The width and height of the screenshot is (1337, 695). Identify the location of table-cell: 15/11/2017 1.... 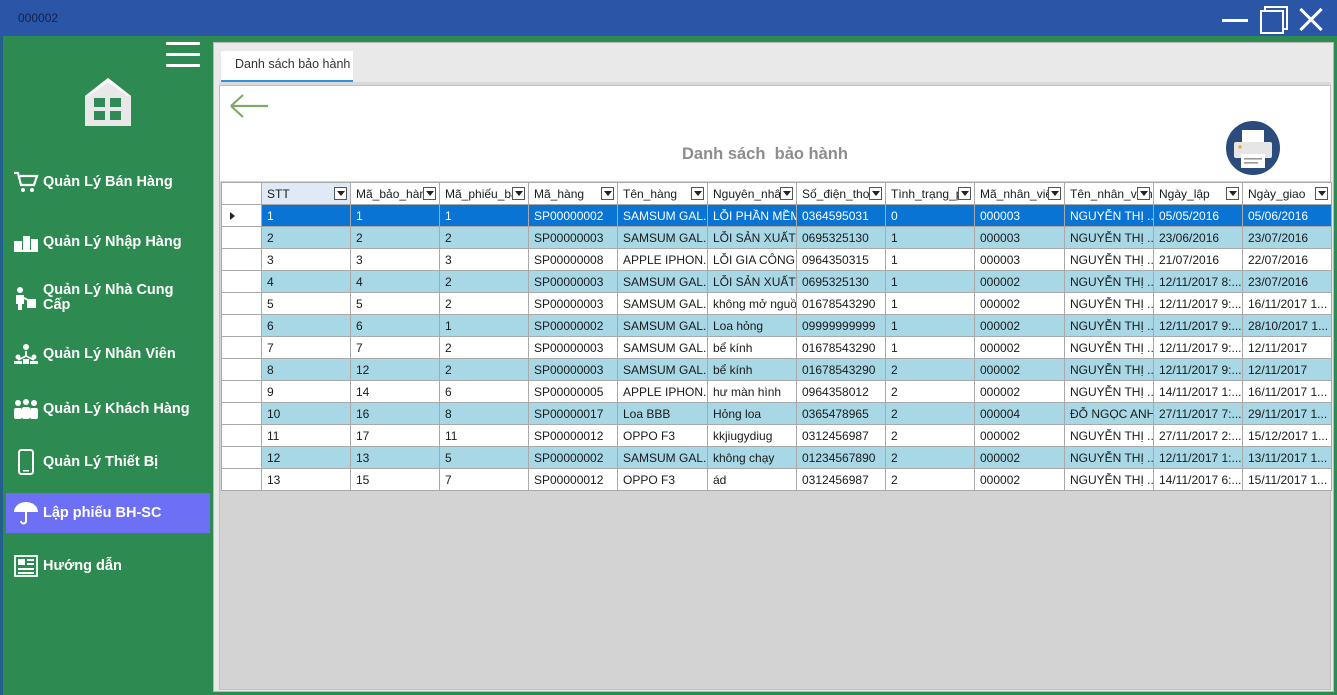
(1287, 479).